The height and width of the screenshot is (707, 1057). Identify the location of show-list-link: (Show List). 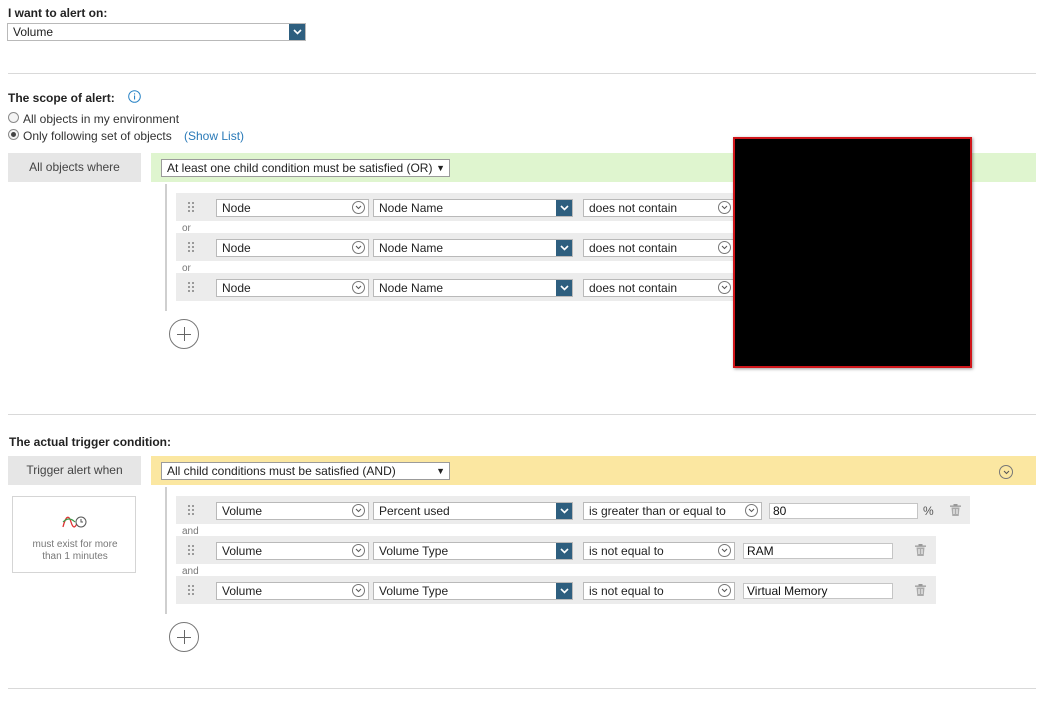
(214, 136).